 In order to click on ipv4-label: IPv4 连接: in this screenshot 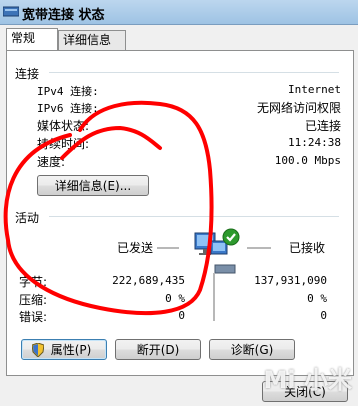, I will do `click(68, 91)`.